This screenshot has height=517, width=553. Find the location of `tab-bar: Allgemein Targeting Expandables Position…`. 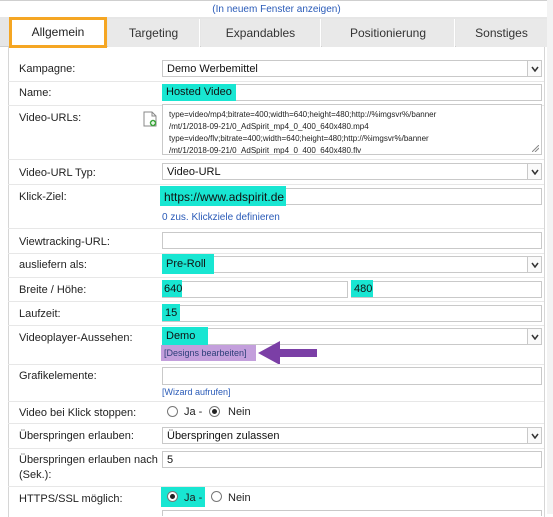

tab-bar: Allgemein Targeting Expandables Position… is located at coordinates (276, 32).